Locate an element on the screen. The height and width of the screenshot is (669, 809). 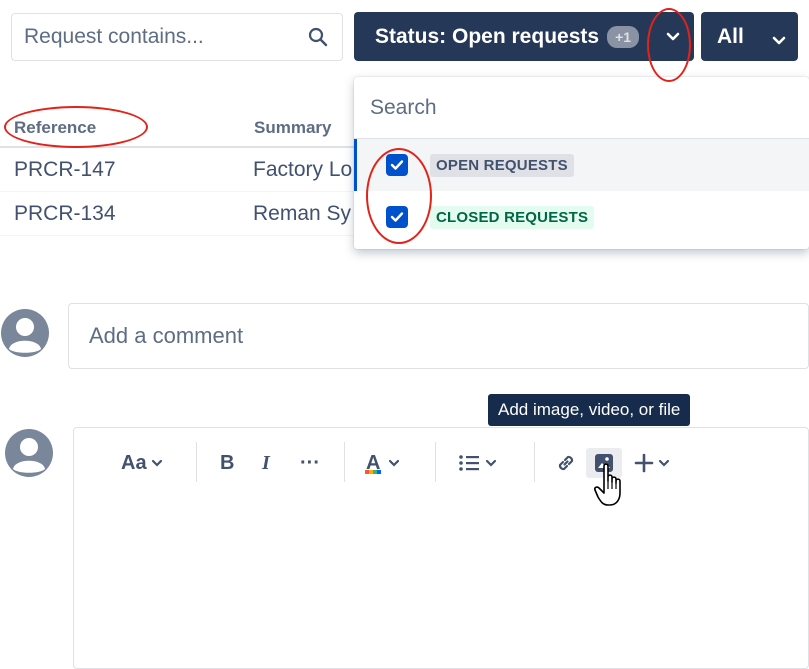
all-filter-label: All is located at coordinates (730, 36).